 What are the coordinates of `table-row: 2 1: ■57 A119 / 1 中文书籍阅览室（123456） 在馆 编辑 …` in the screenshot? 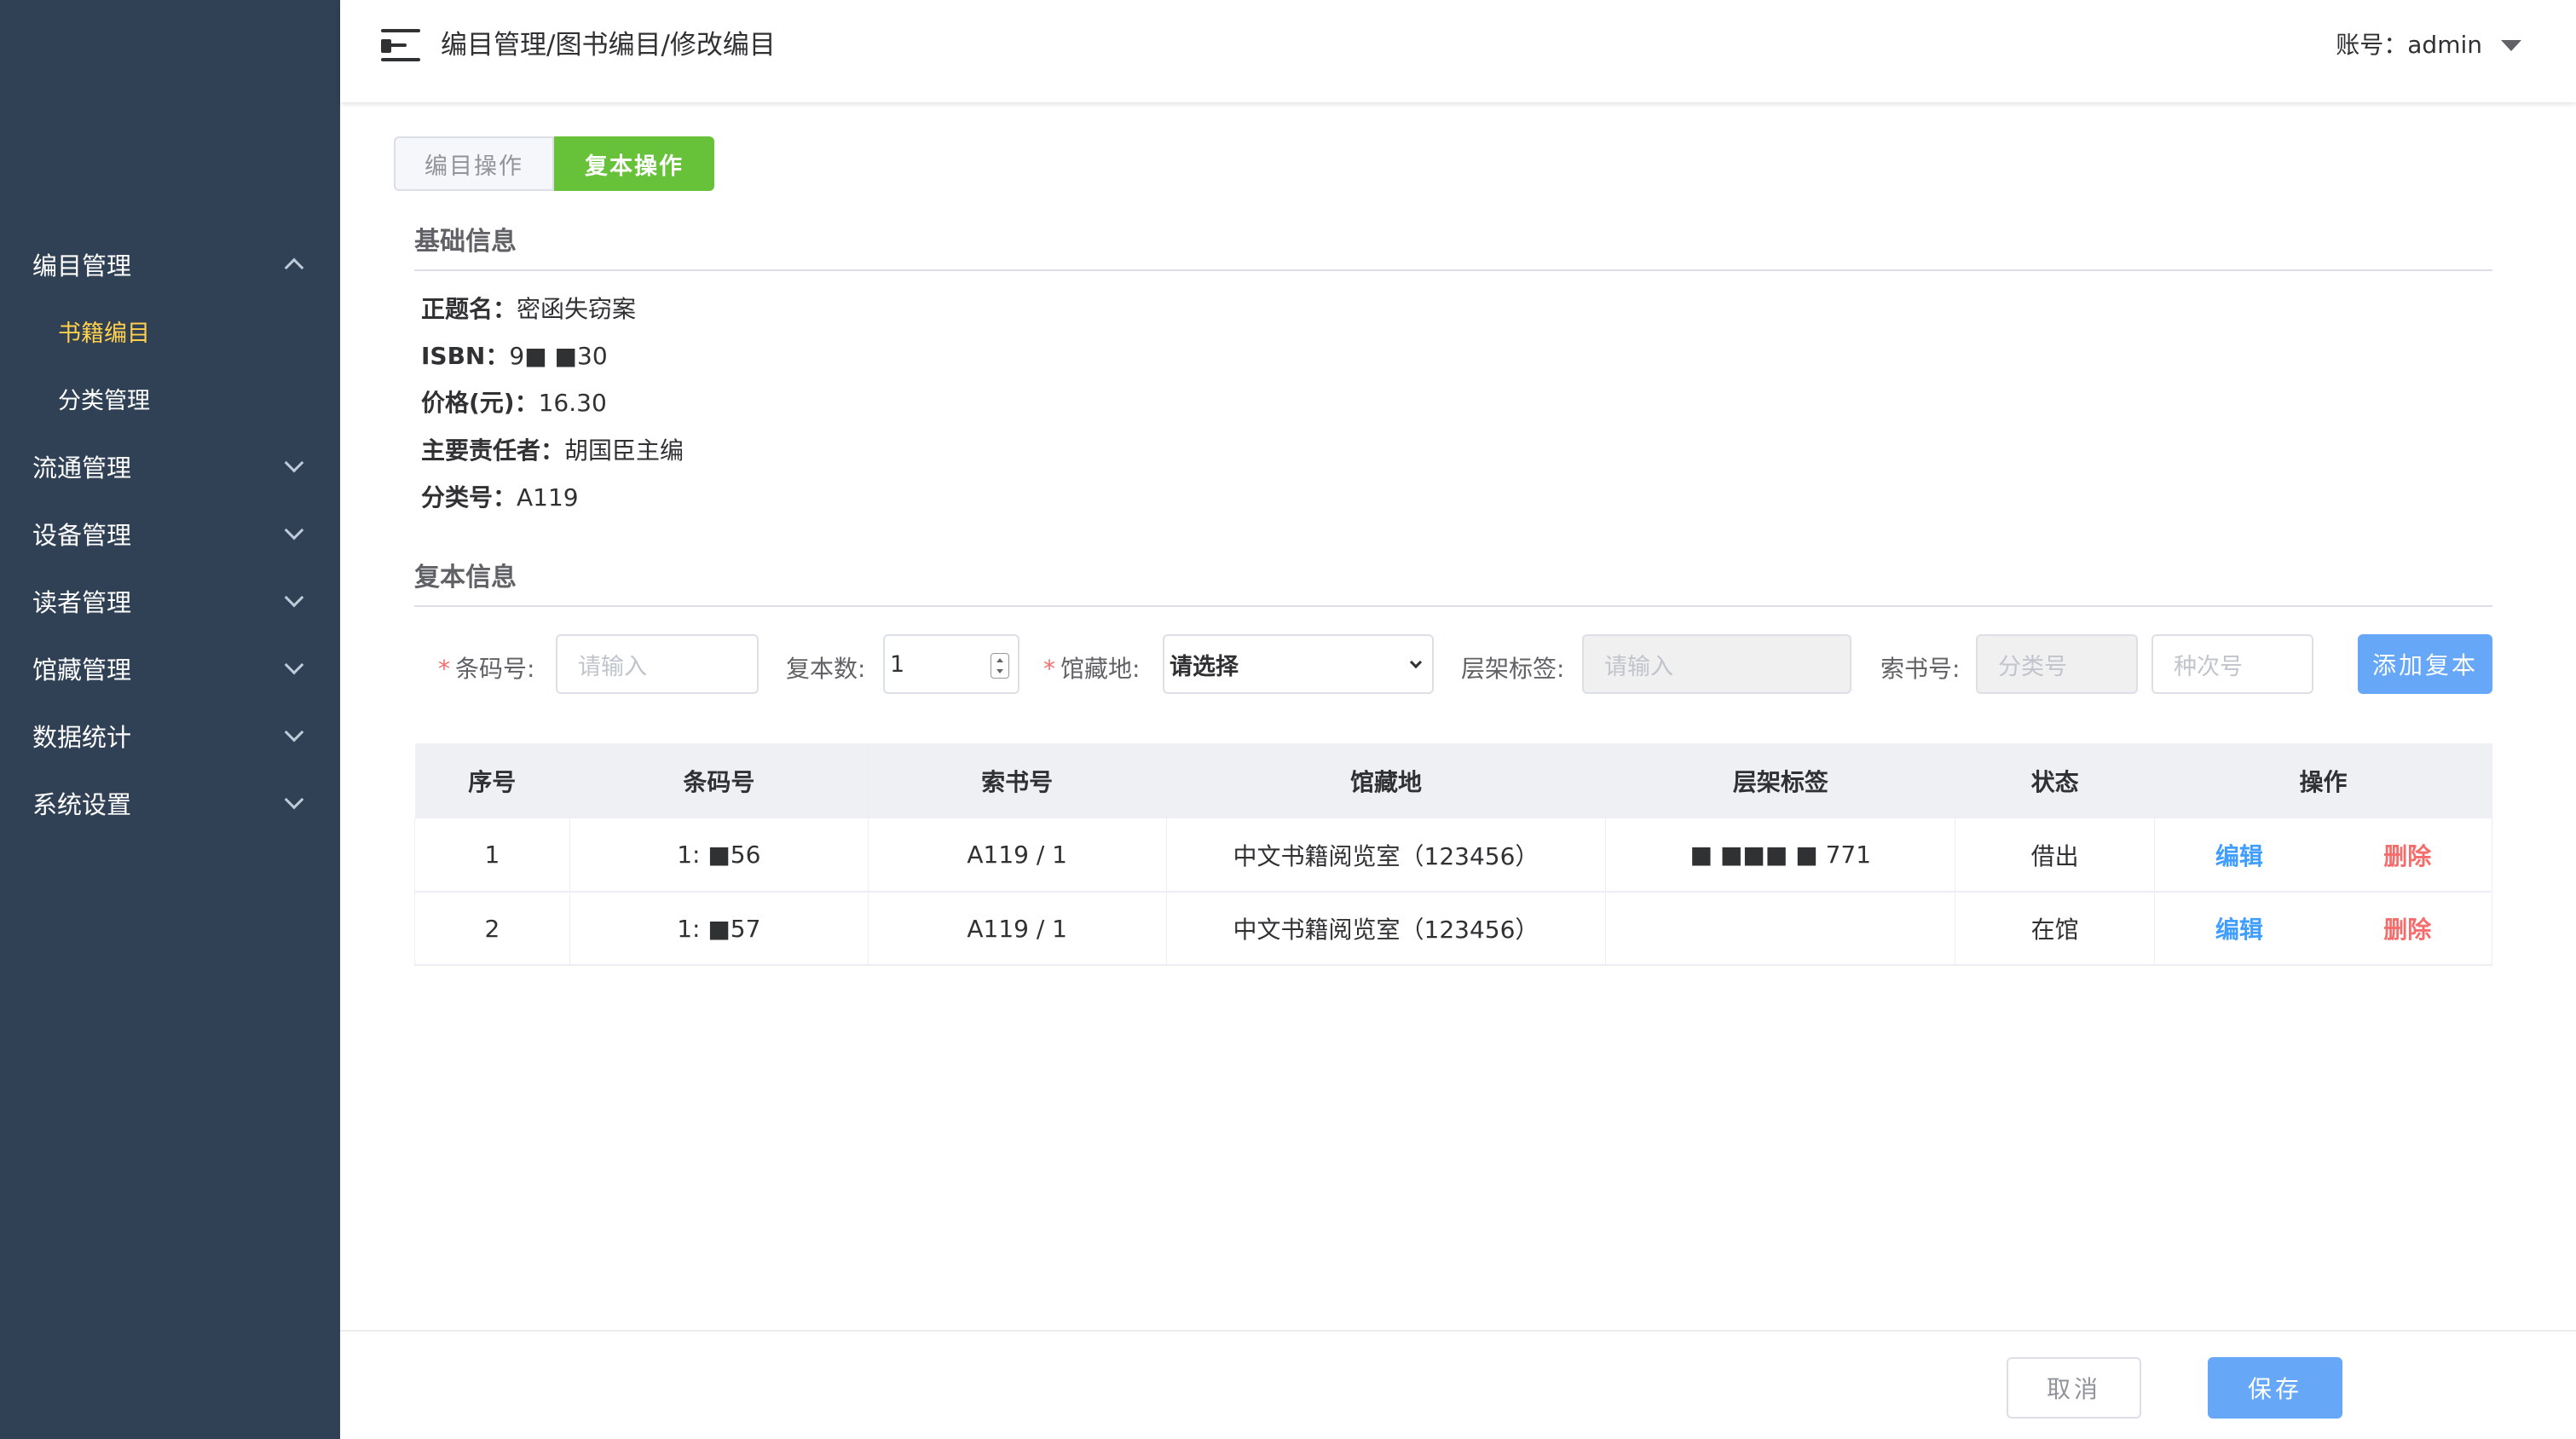 It's located at (1453, 929).